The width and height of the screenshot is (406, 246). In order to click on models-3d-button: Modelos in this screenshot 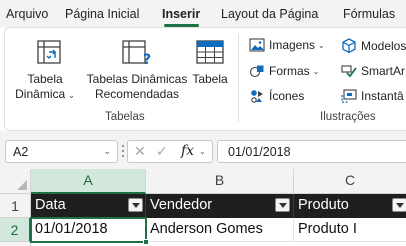, I will do `click(373, 45)`.